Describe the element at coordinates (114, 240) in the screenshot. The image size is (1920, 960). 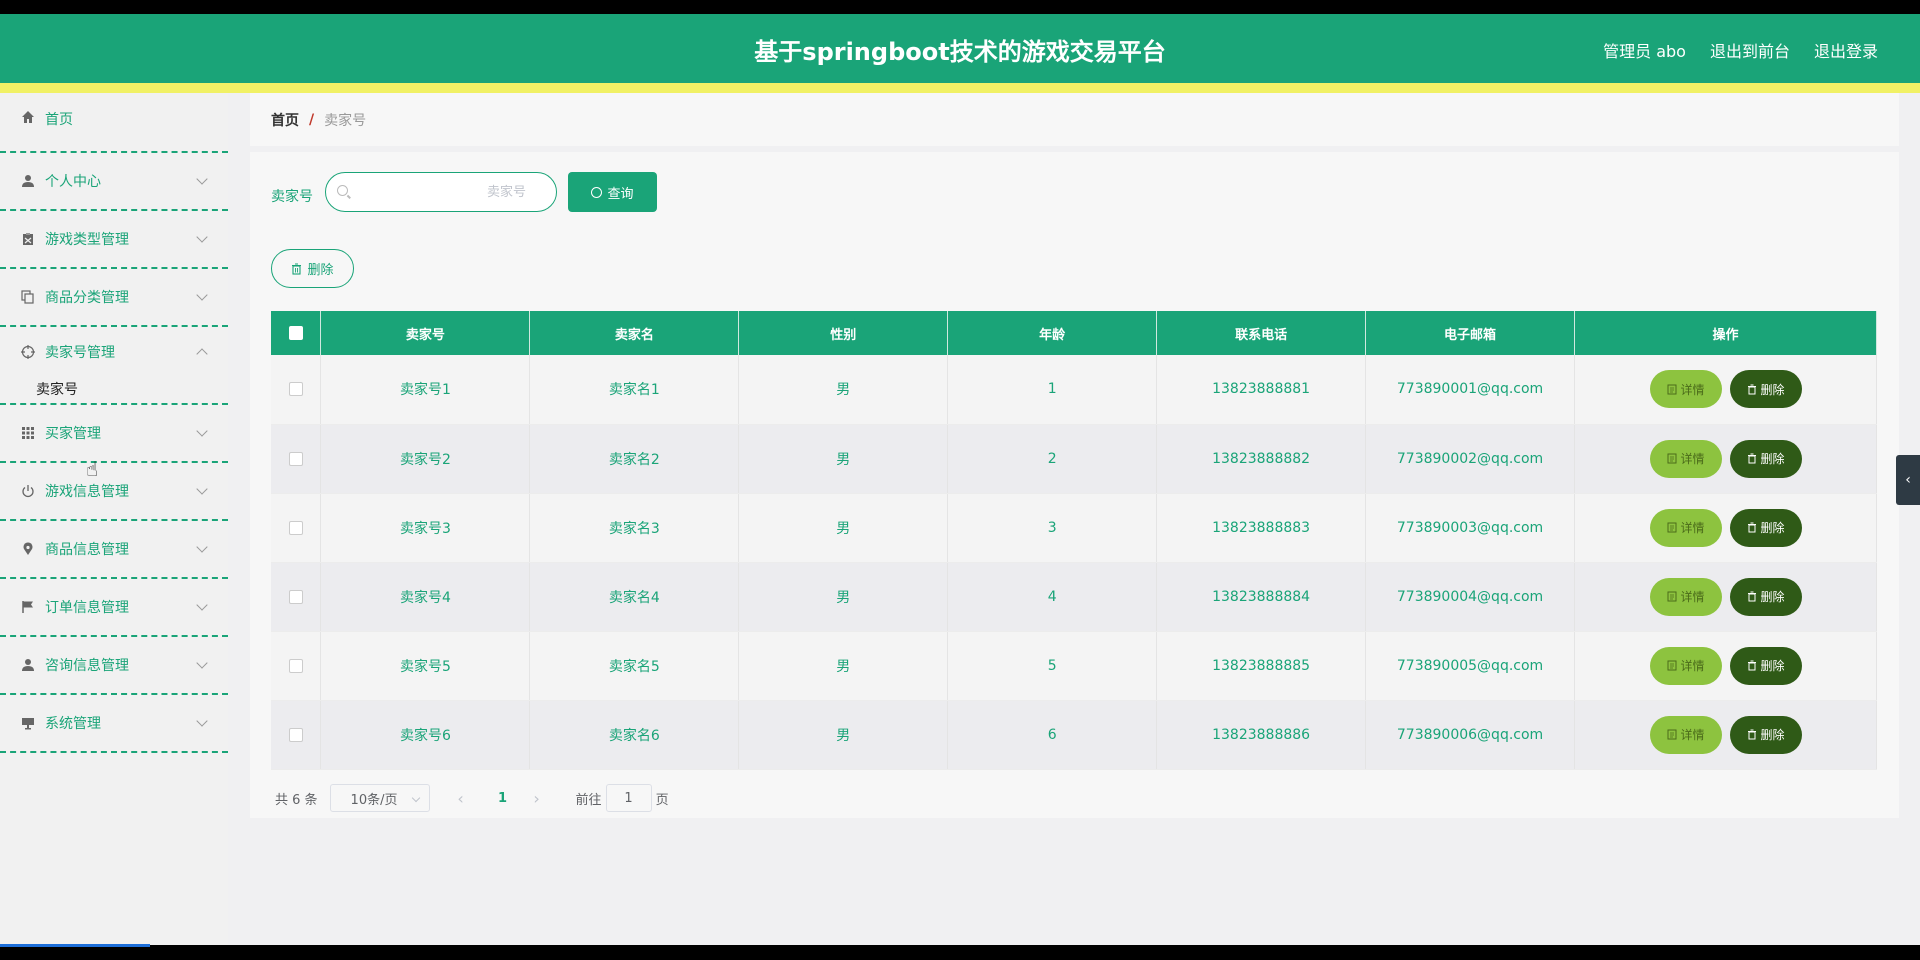
I see `sidebar-item-game-type: 游戏类型管理` at that location.